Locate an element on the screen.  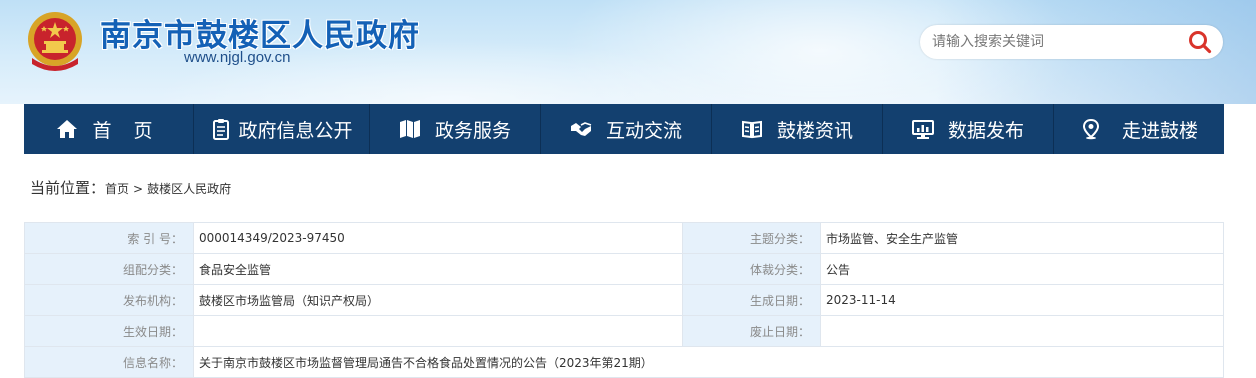
nav-item-services: 政务服务 is located at coordinates (455, 129).